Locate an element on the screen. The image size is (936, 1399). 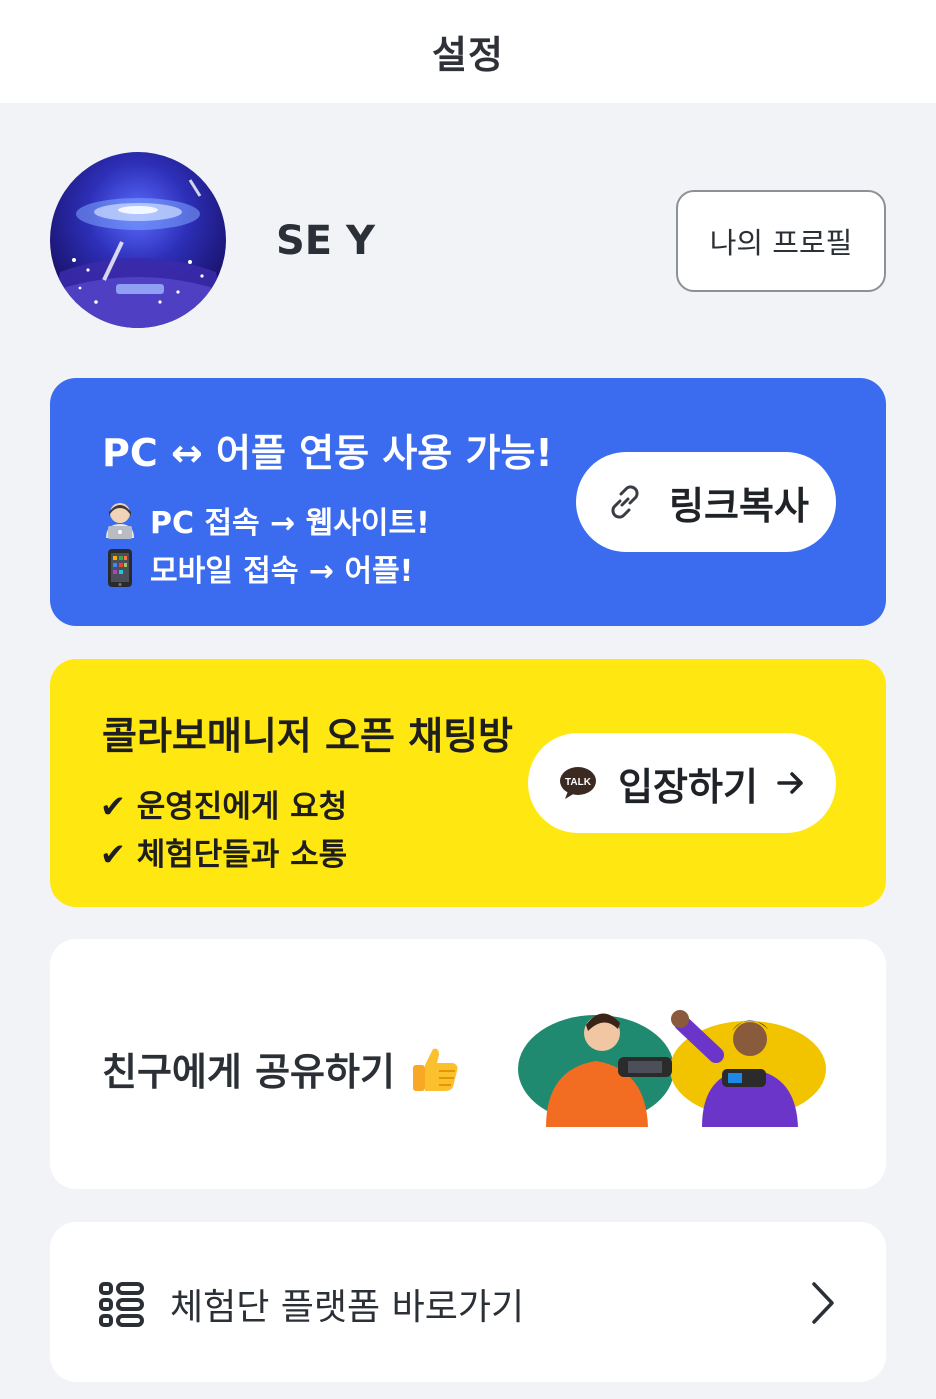
grid-menu-icon is located at coordinates (121, 1304).